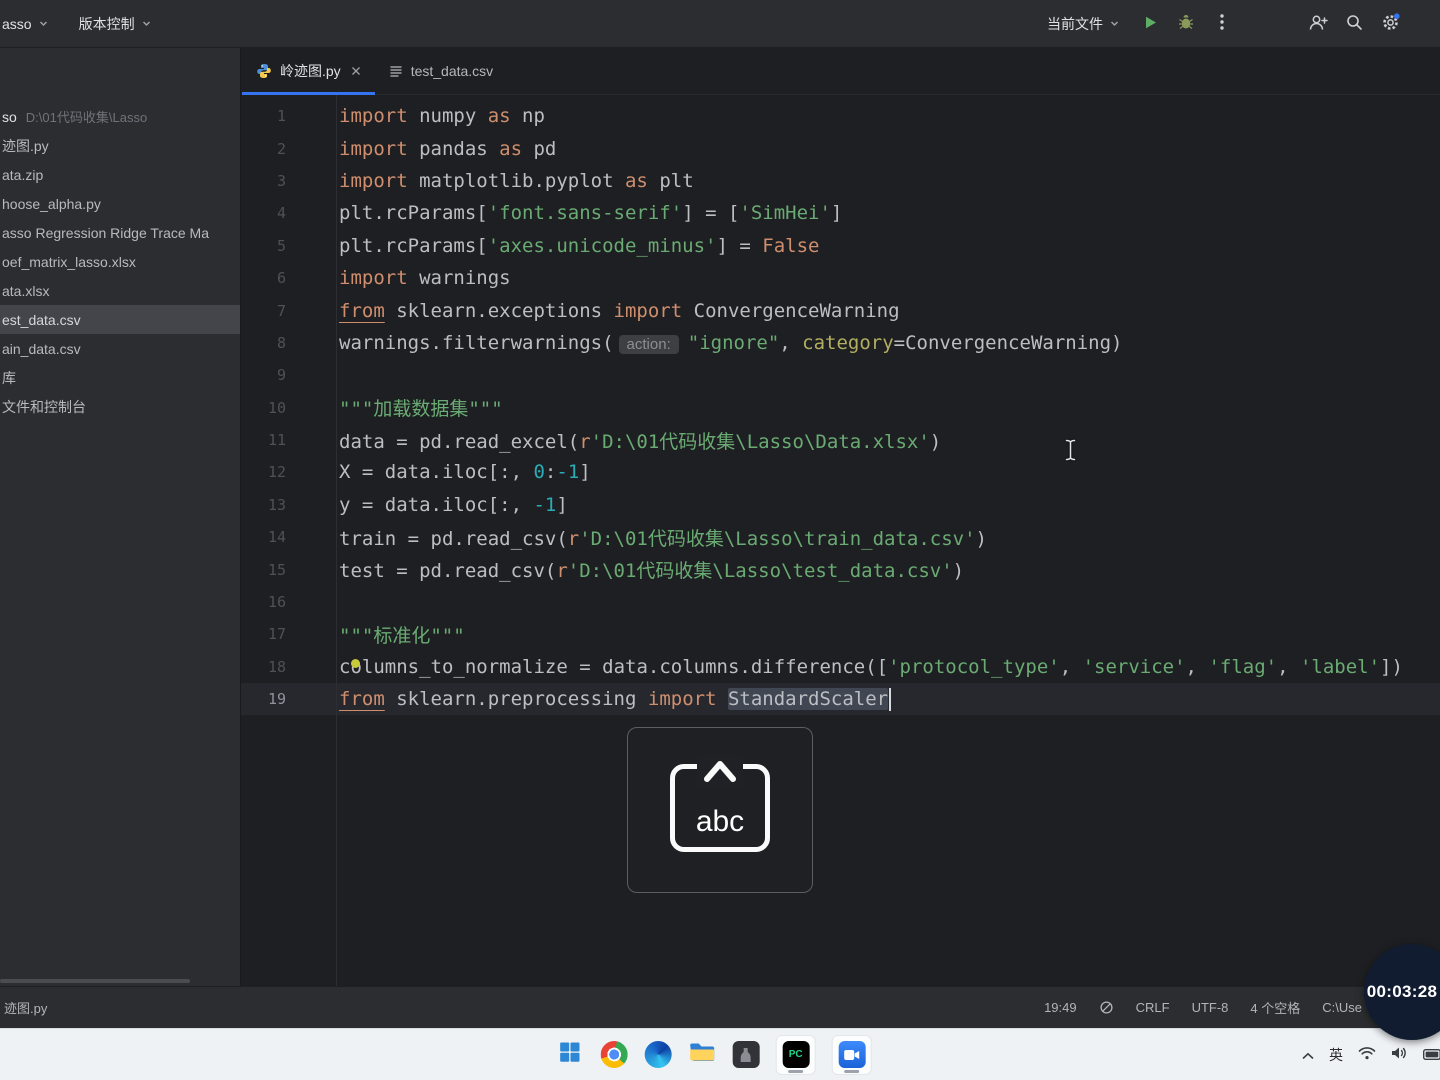 This screenshot has width=1440, height=1080. I want to click on line-number: 15, so click(276, 569).